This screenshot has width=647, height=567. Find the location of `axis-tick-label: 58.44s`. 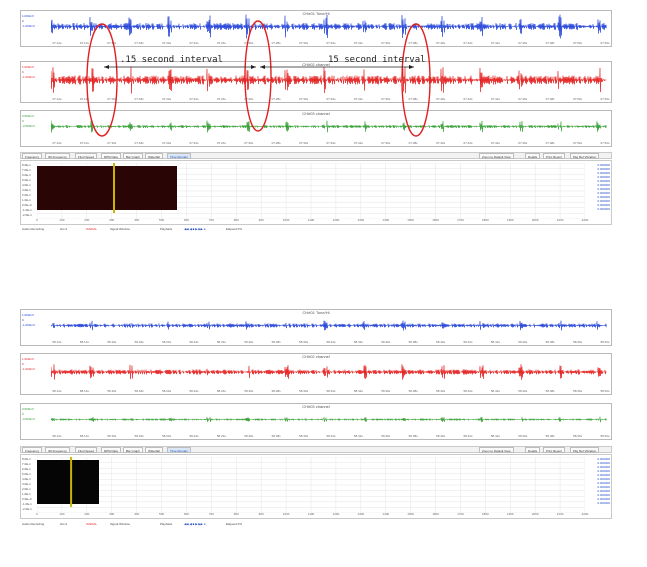

axis-tick-label: 58.44s is located at coordinates (495, 342).